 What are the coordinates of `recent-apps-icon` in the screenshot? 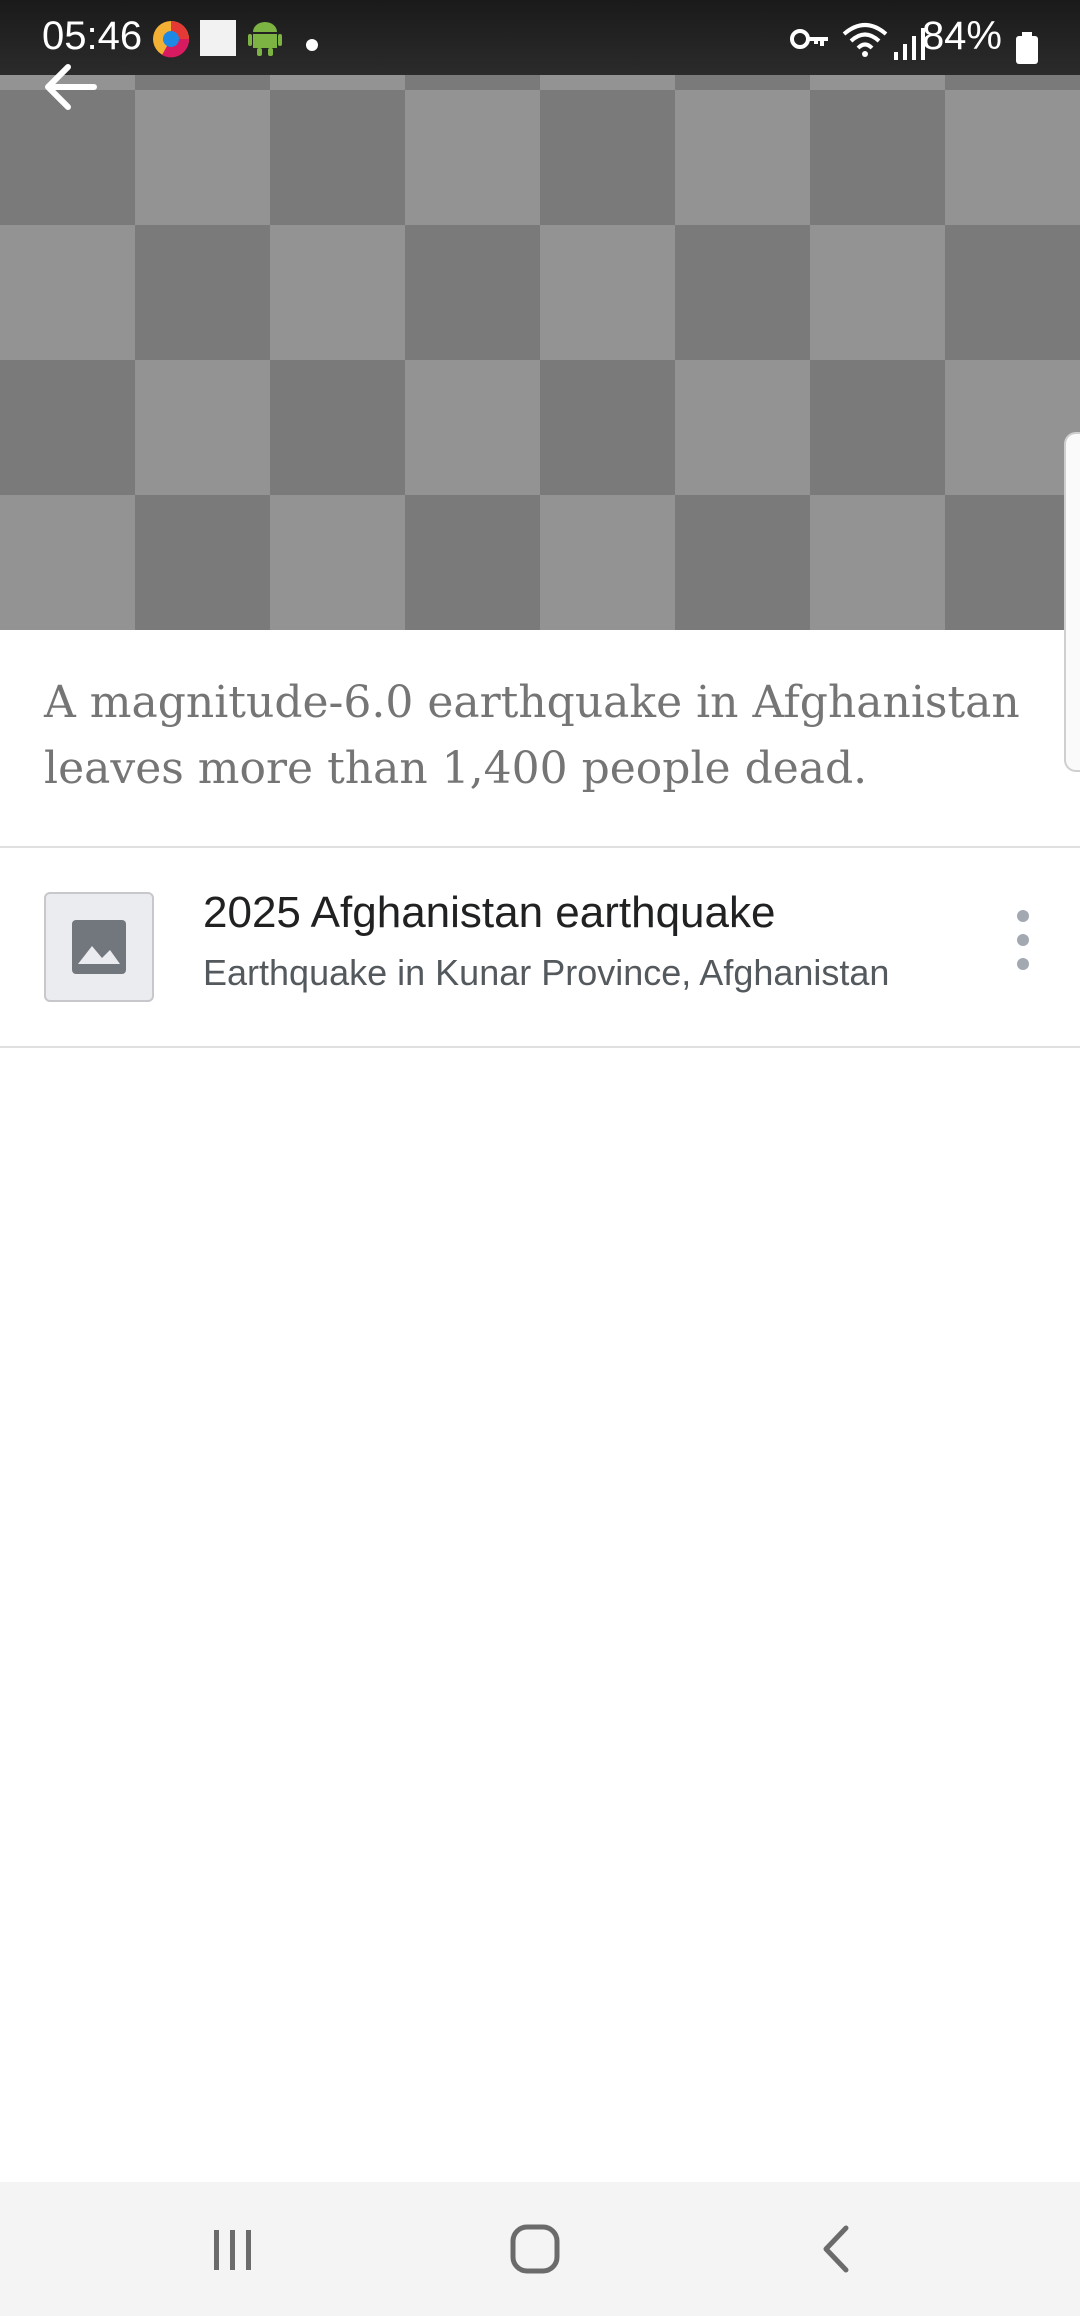 It's located at (232, 2250).